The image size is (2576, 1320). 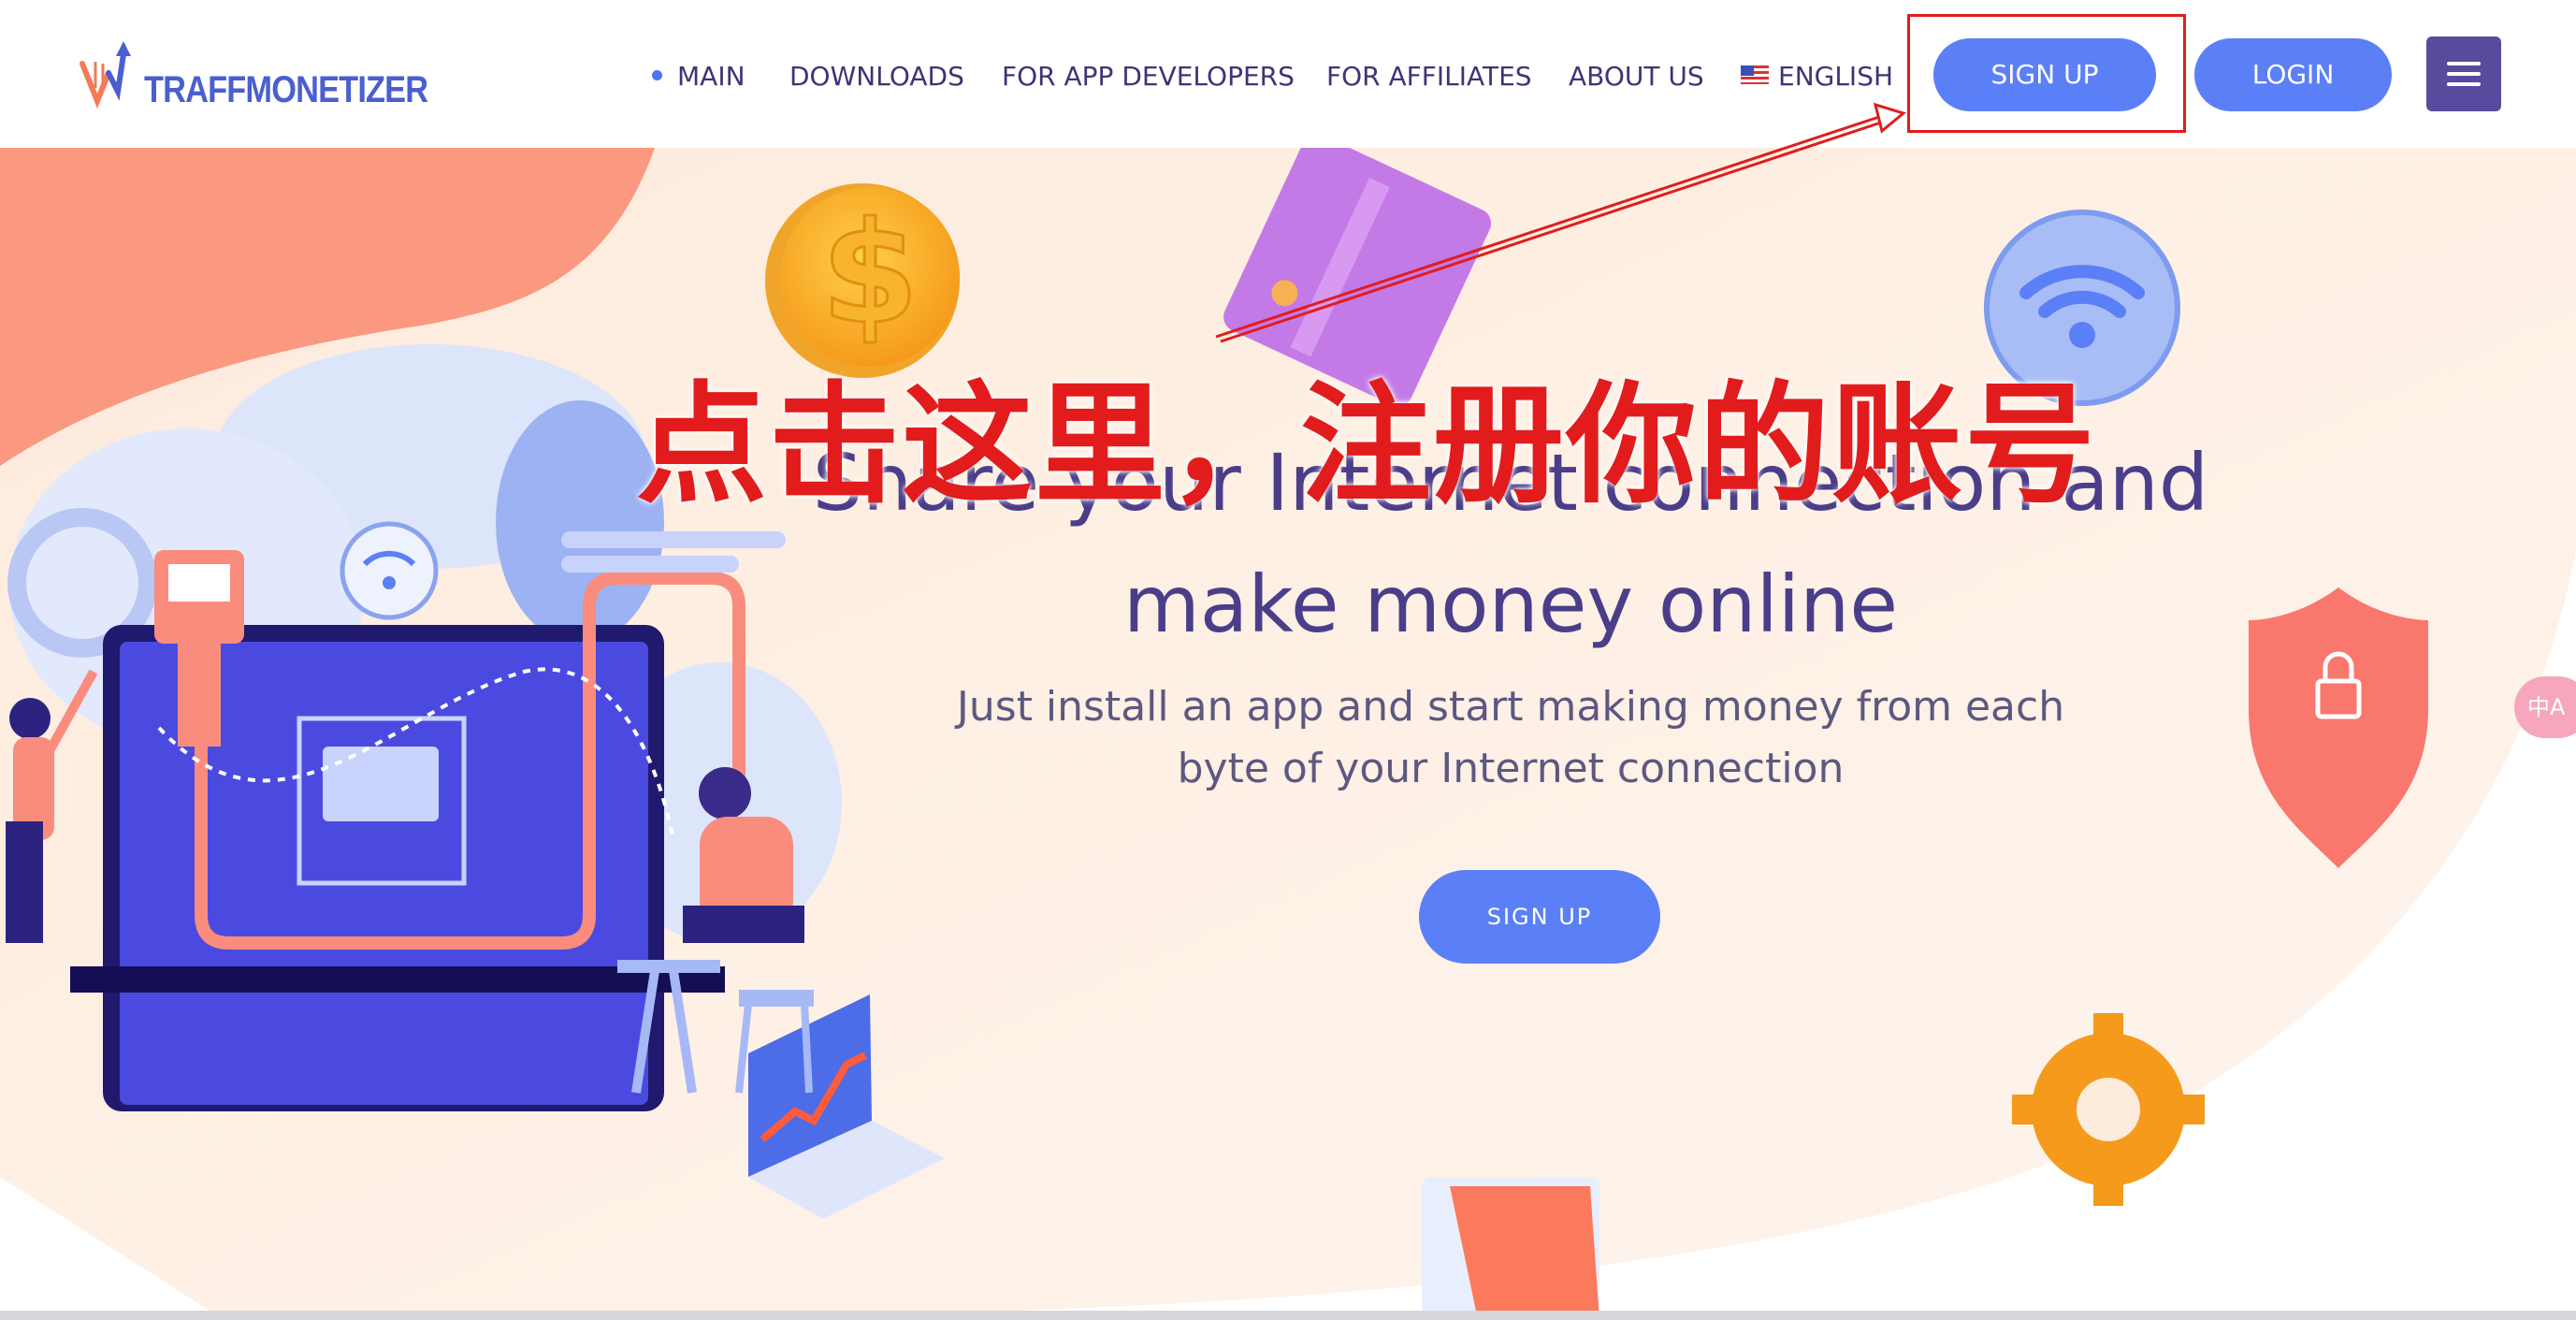 I want to click on nav-main-label: MAIN, so click(x=711, y=76).